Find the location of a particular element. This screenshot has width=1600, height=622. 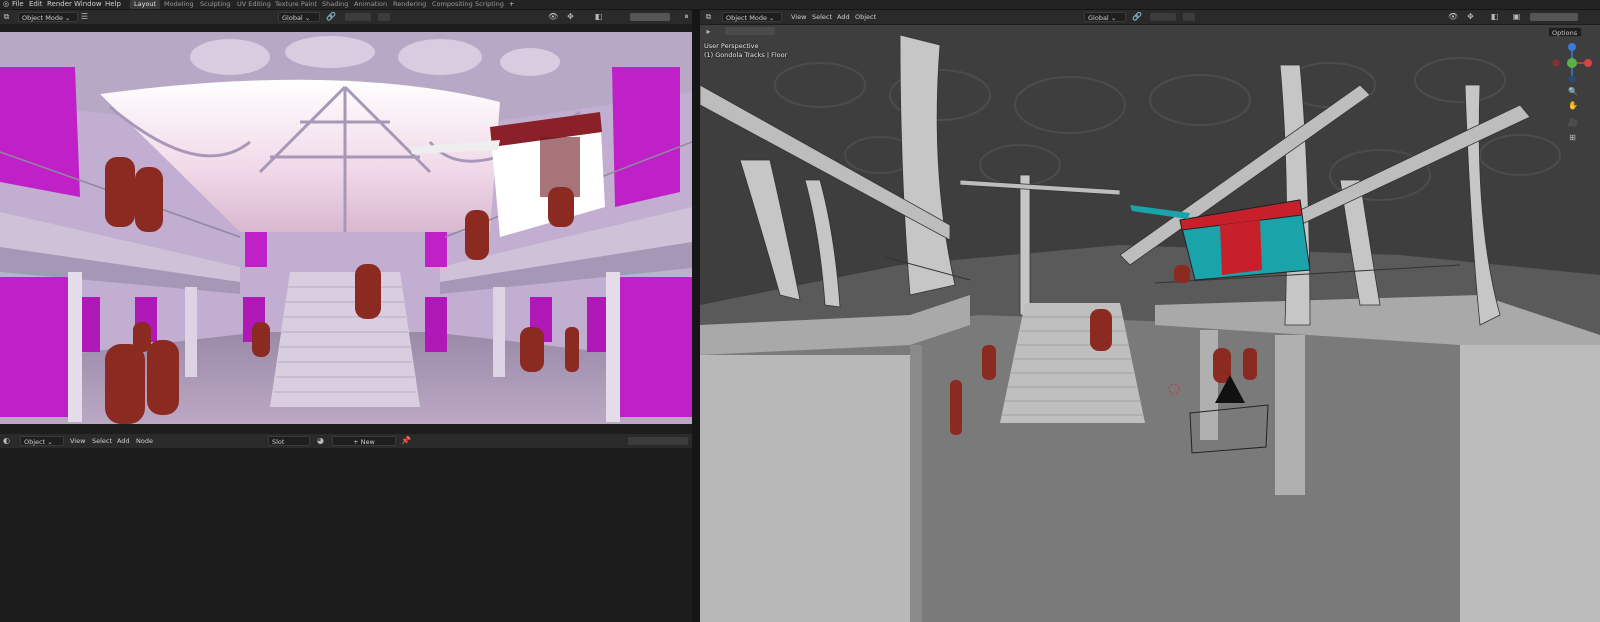

tab-sculpting: Sculpting is located at coordinates (215, 4).